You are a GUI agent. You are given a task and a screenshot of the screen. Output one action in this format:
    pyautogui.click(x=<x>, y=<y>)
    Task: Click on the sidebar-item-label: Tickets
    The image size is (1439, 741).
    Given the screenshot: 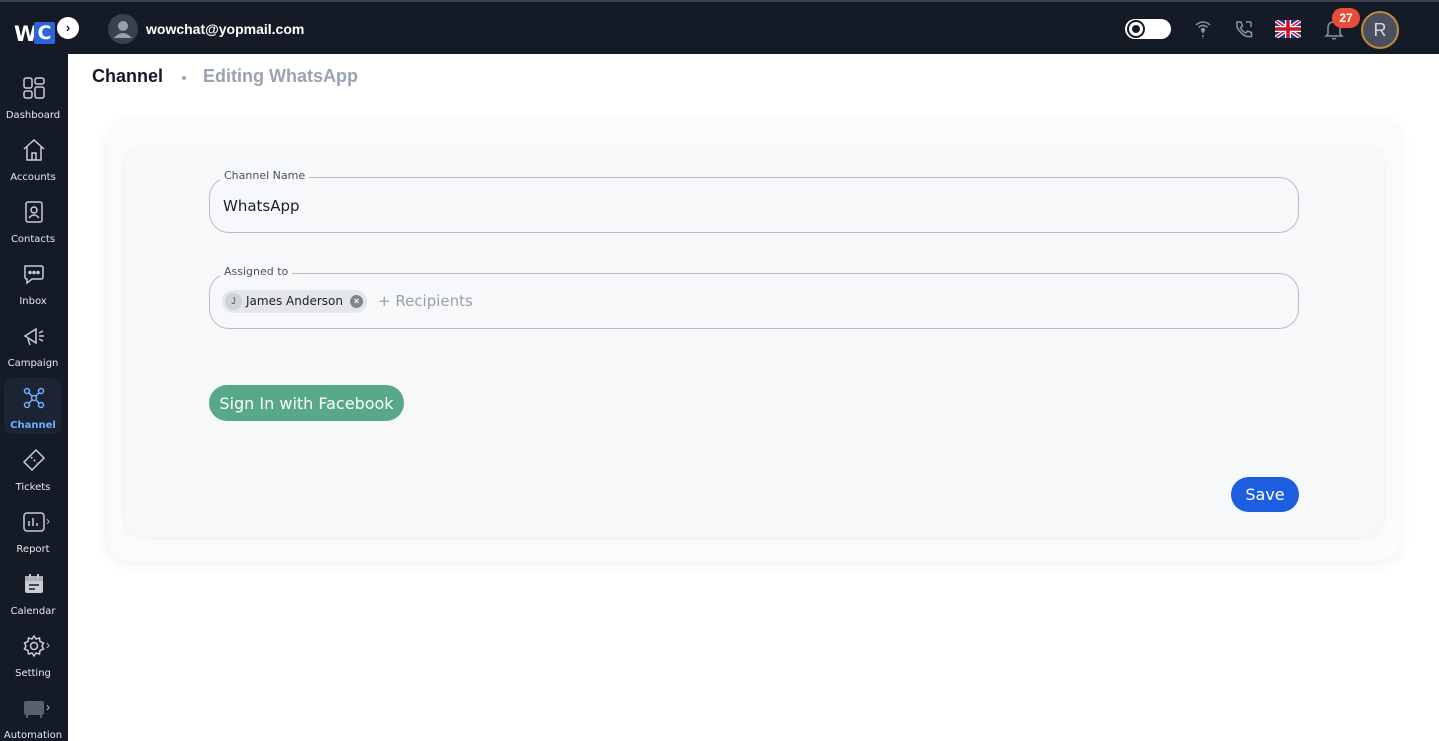 What is the action you would take?
    pyautogui.click(x=33, y=487)
    